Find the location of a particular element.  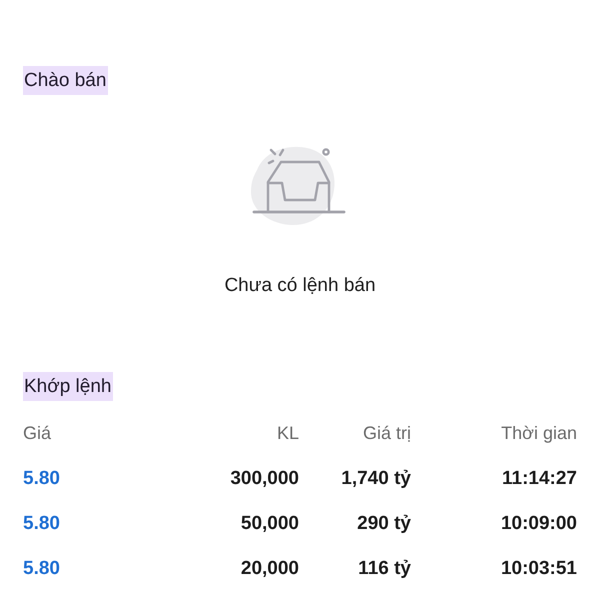

section-title: Chào bán is located at coordinates (65, 80).